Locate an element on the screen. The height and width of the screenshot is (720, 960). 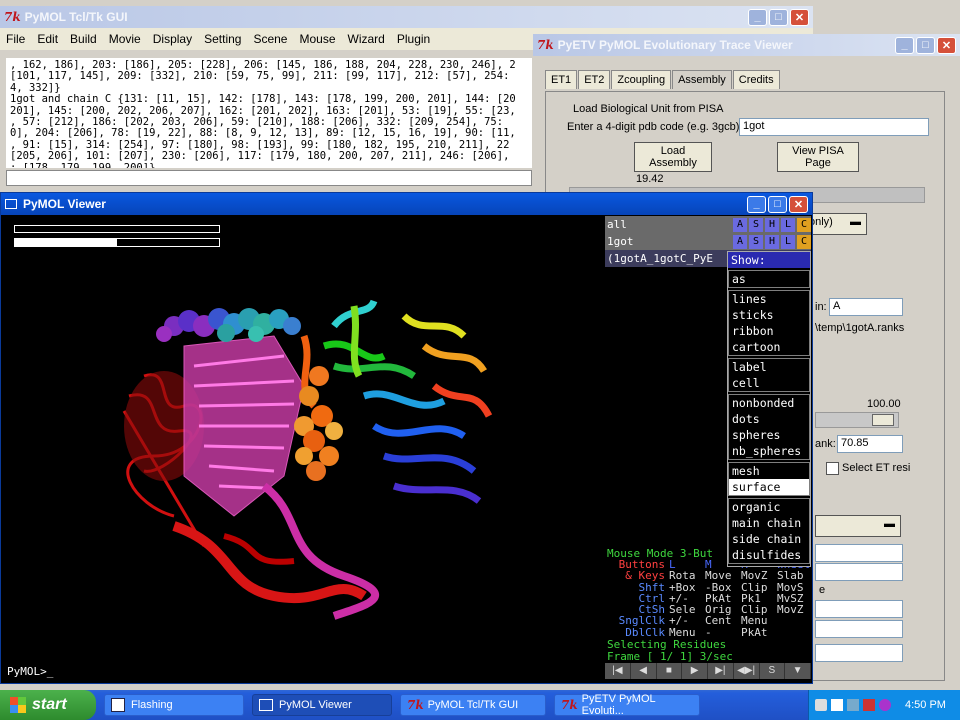
chain-label: in: is located at coordinates (821, 307).